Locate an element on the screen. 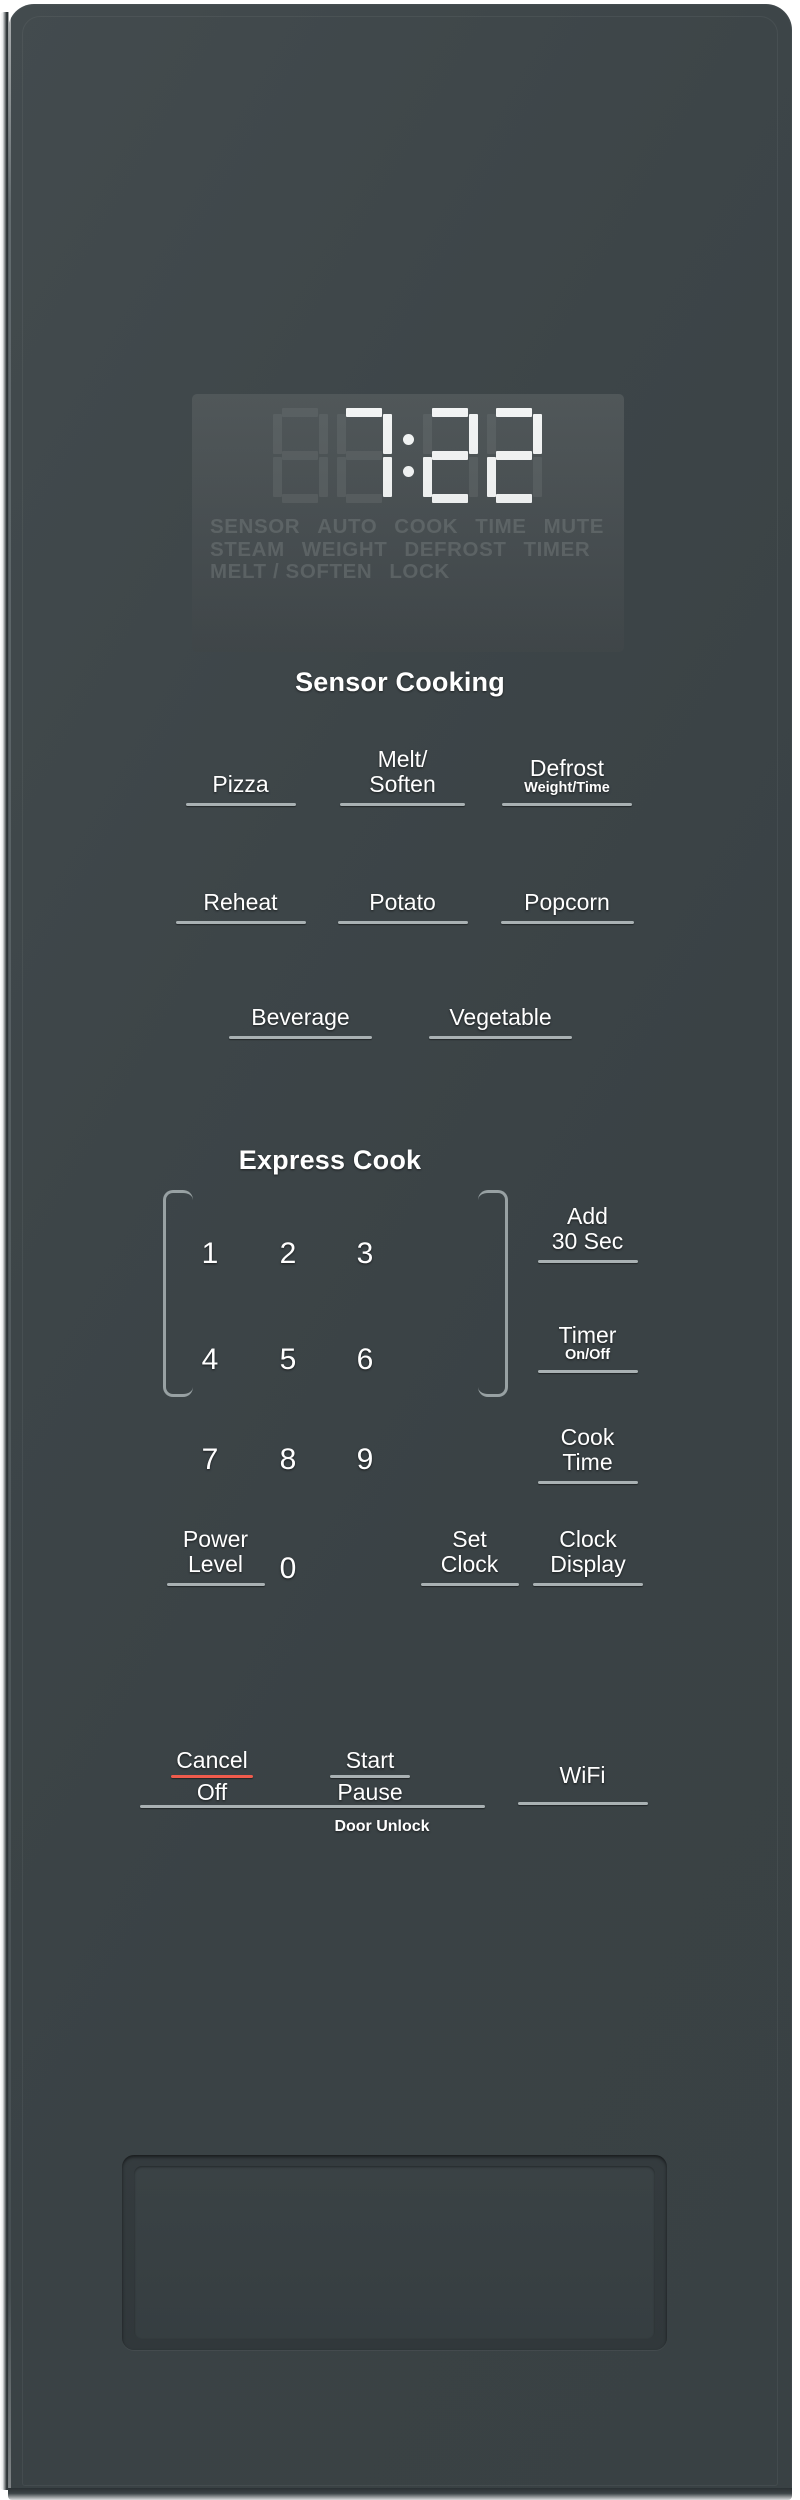 This screenshot has height=2500, width=800. key-cancel-off: Cancel Off is located at coordinates (212, 1755).